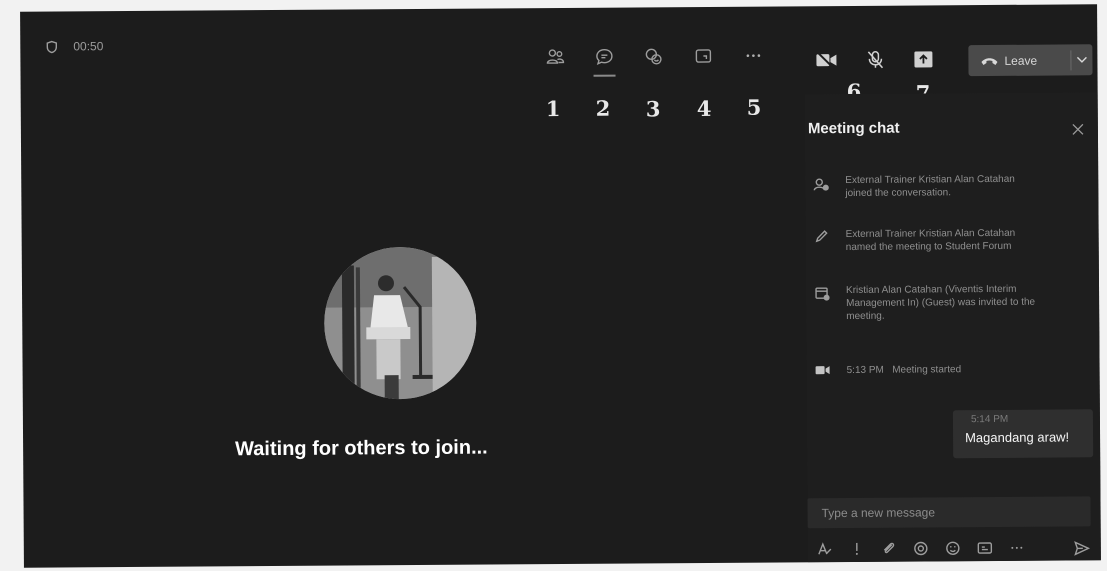 The width and height of the screenshot is (1107, 571). I want to click on participant-avatar, so click(400, 323).